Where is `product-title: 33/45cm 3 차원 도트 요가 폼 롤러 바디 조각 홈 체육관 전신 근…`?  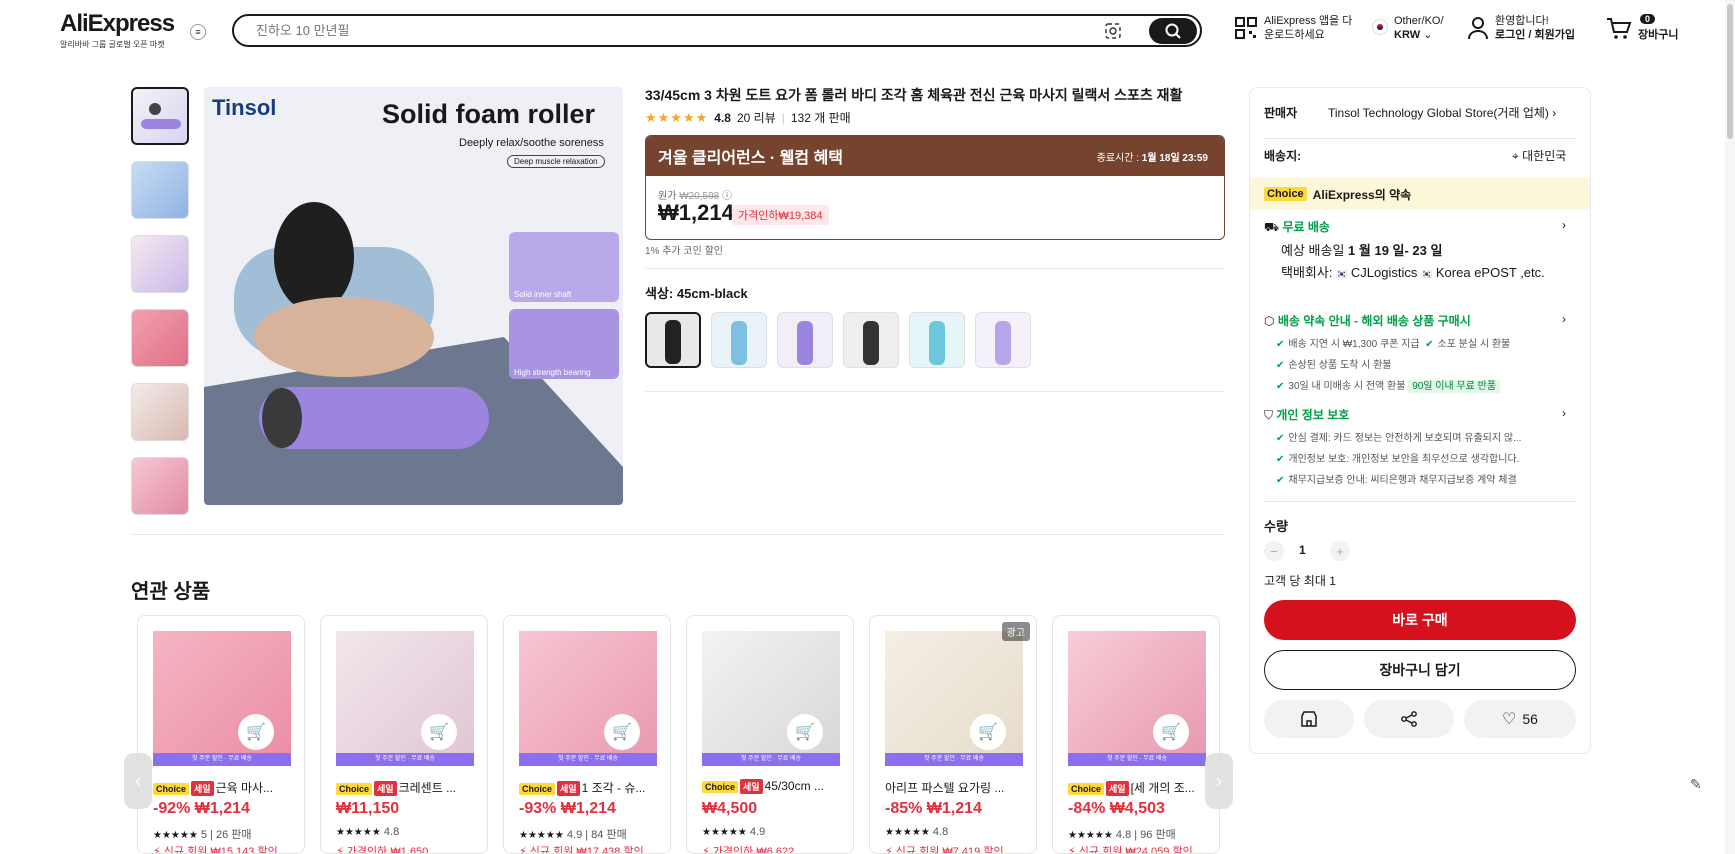 product-title: 33/45cm 3 차원 도트 요가 폼 롤러 바디 조각 홈 체육관 전신 근… is located at coordinates (914, 95).